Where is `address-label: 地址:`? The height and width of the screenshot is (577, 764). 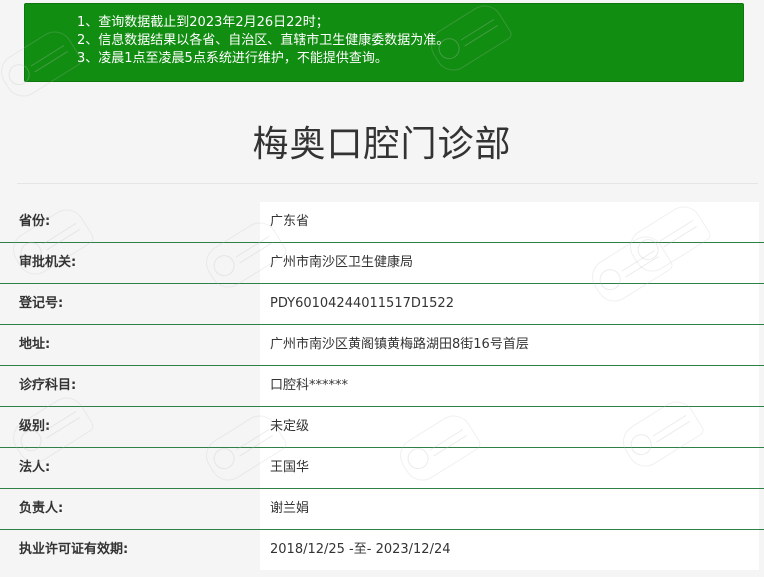
address-label: 地址: is located at coordinates (130, 345).